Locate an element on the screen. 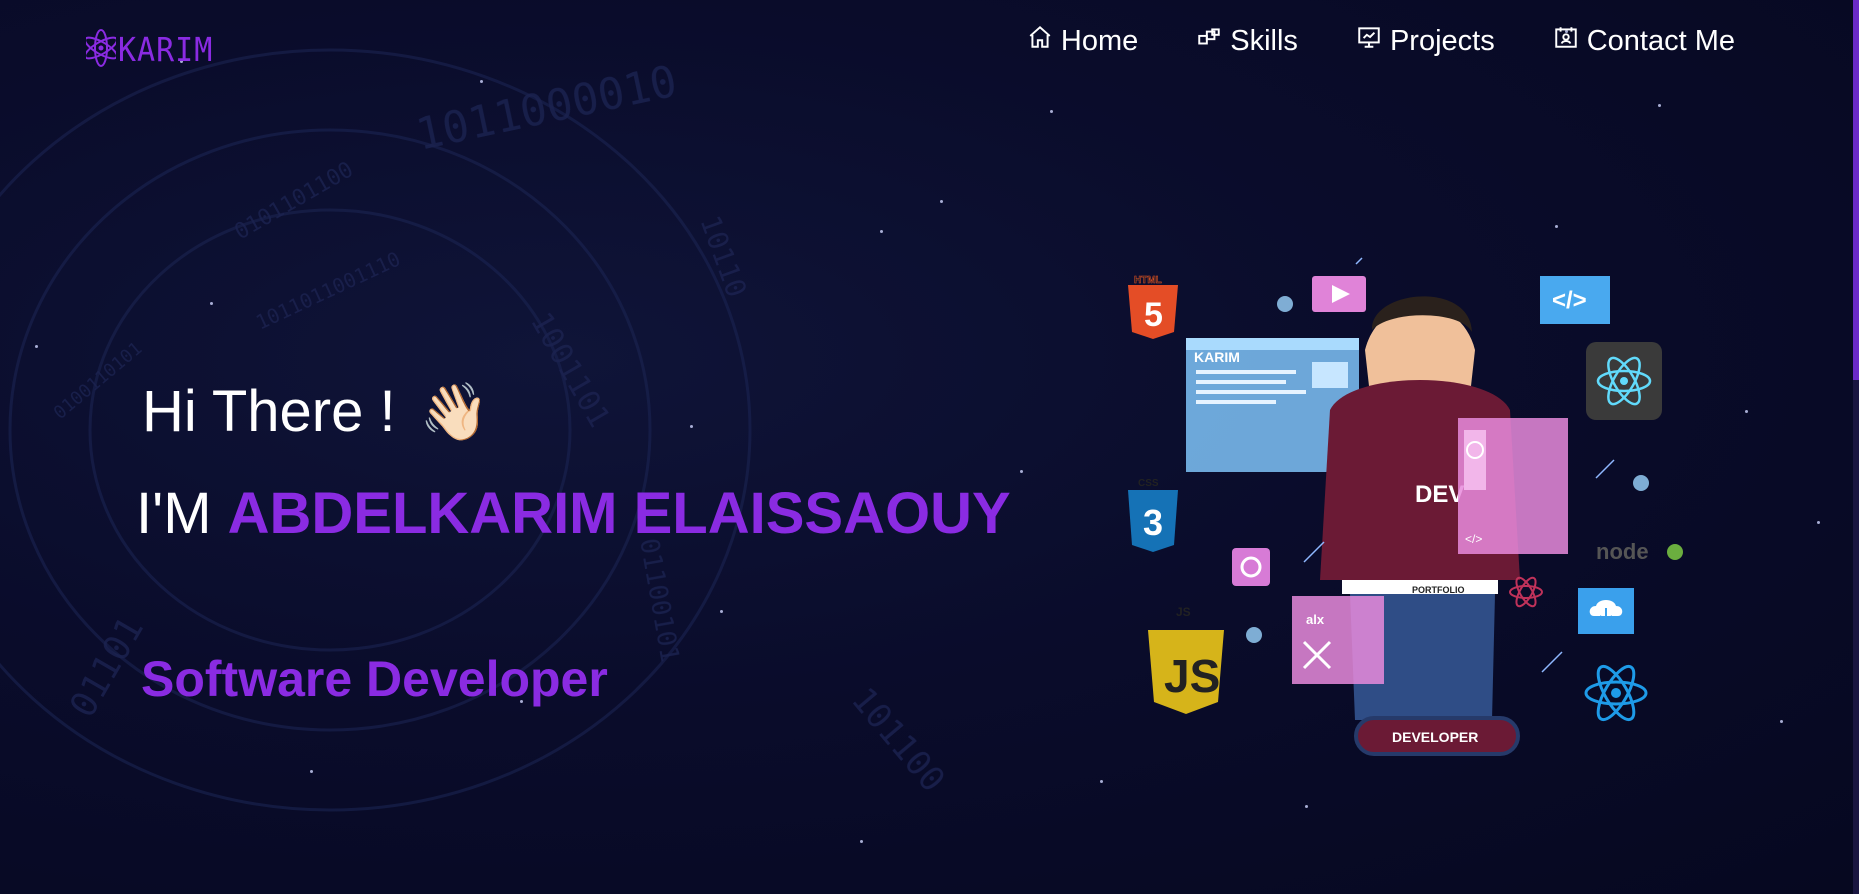  projects-icon is located at coordinates (1369, 41).